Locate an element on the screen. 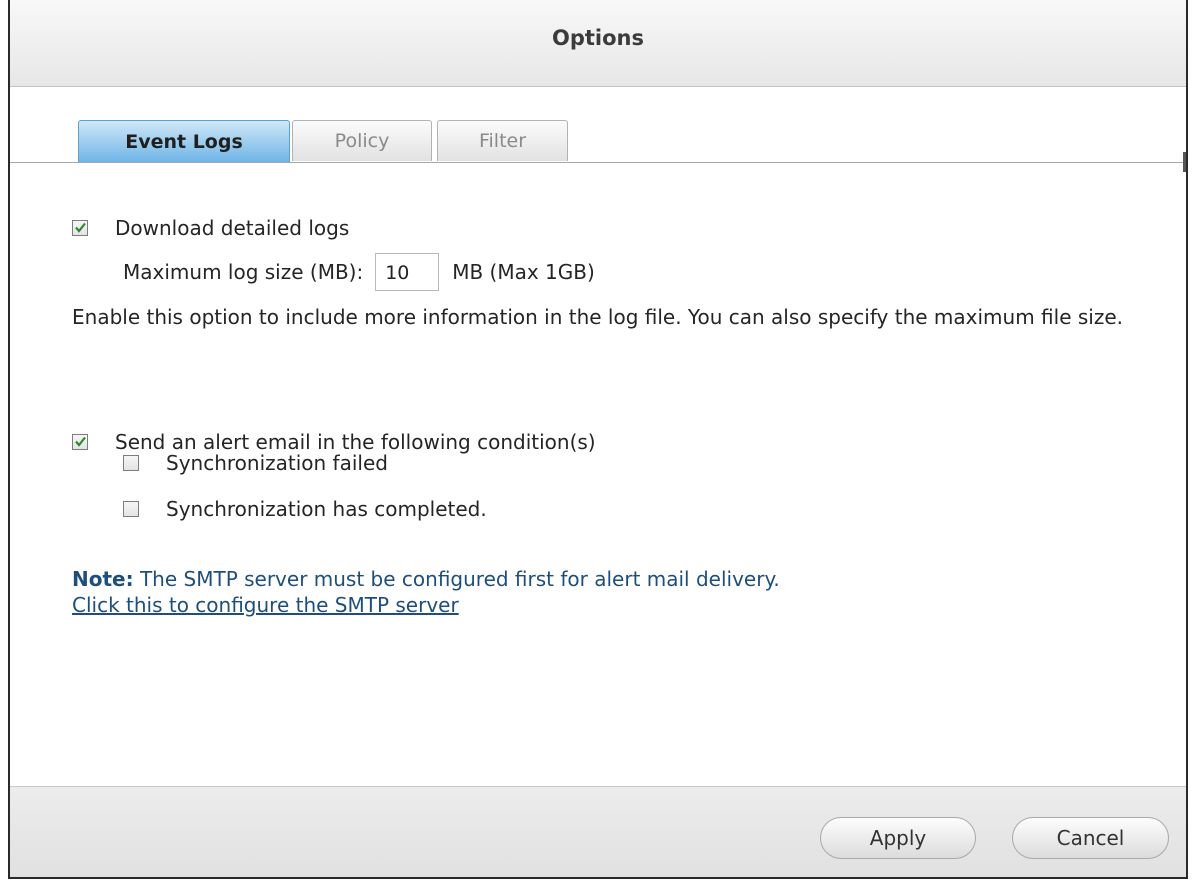 The image size is (1196, 881). max-log-size-suffix: MB (Max 1GB) is located at coordinates (523, 272).